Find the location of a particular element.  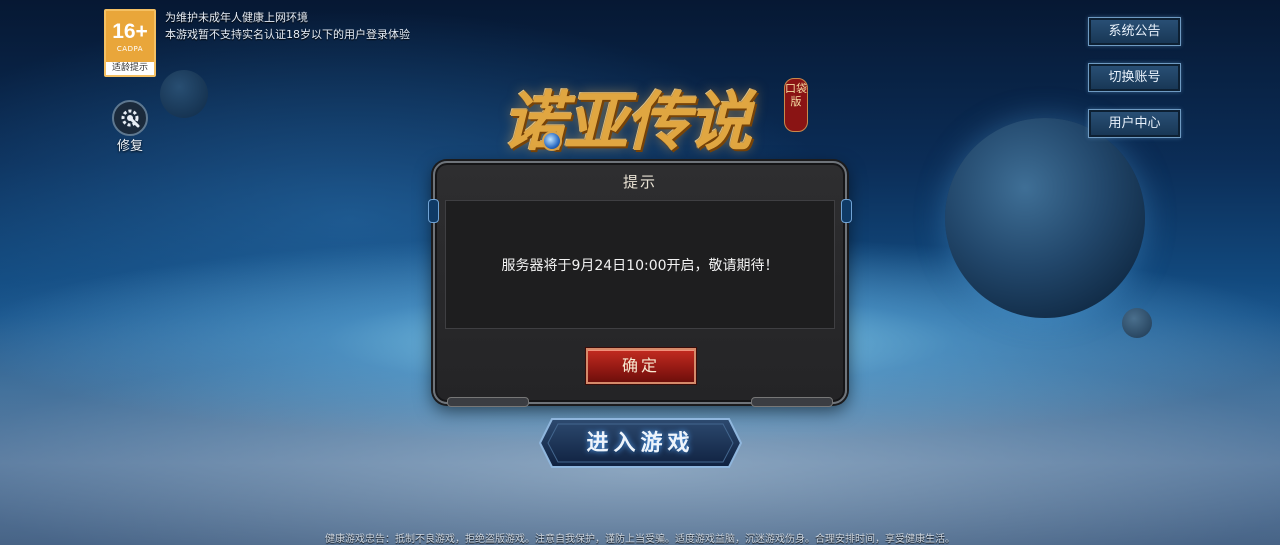

enter-game-button: 进入游戏 is located at coordinates (640, 443).